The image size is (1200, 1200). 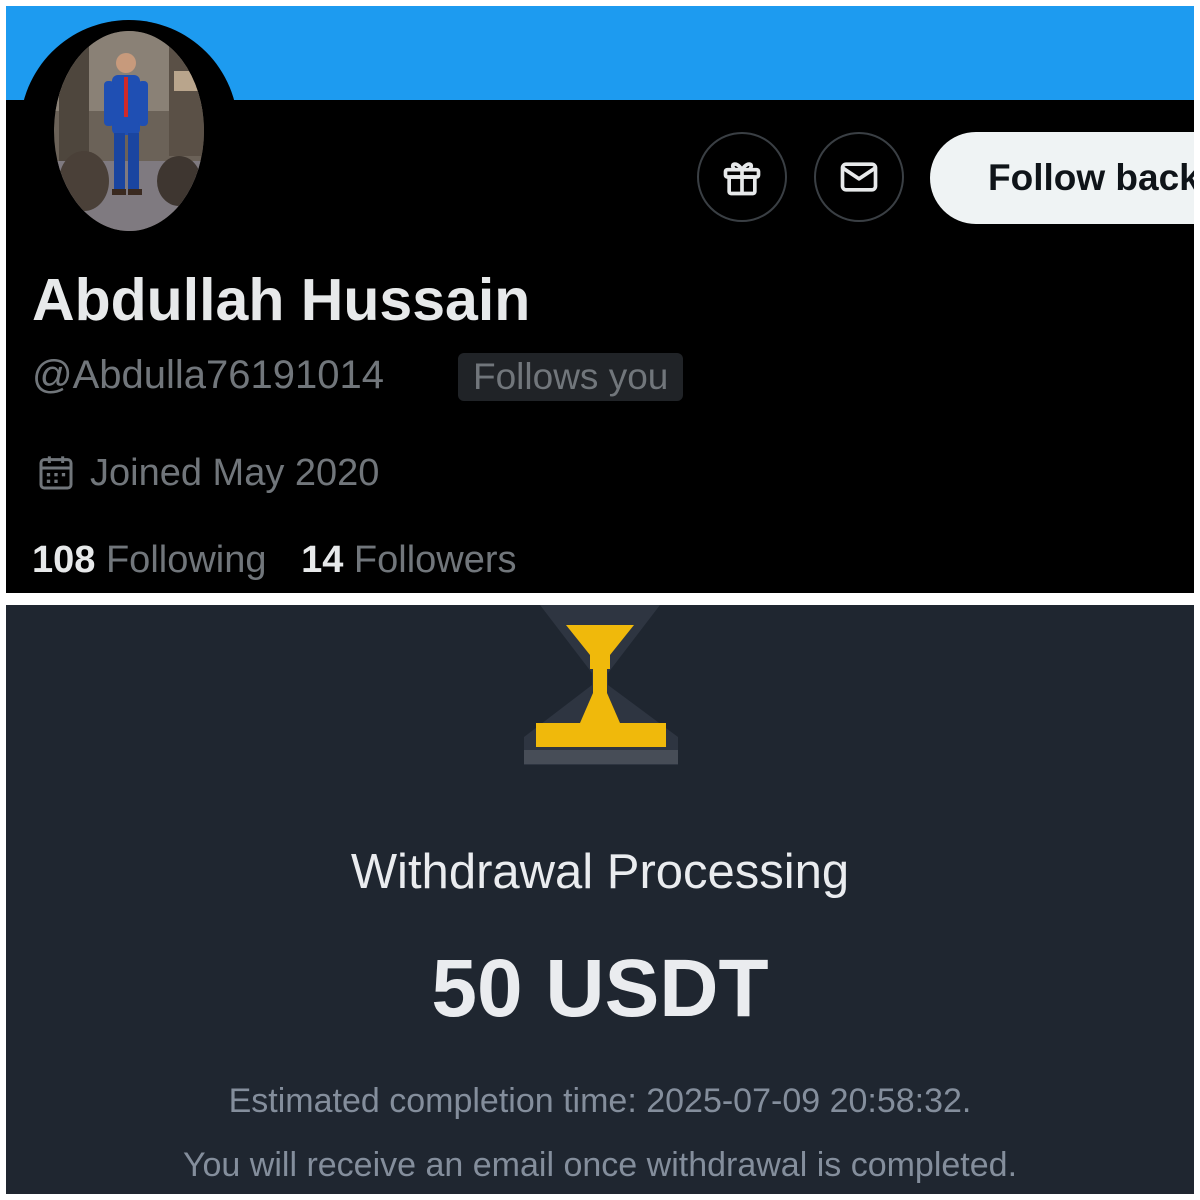 I want to click on joined-label: Joined May 2020, so click(x=235, y=473).